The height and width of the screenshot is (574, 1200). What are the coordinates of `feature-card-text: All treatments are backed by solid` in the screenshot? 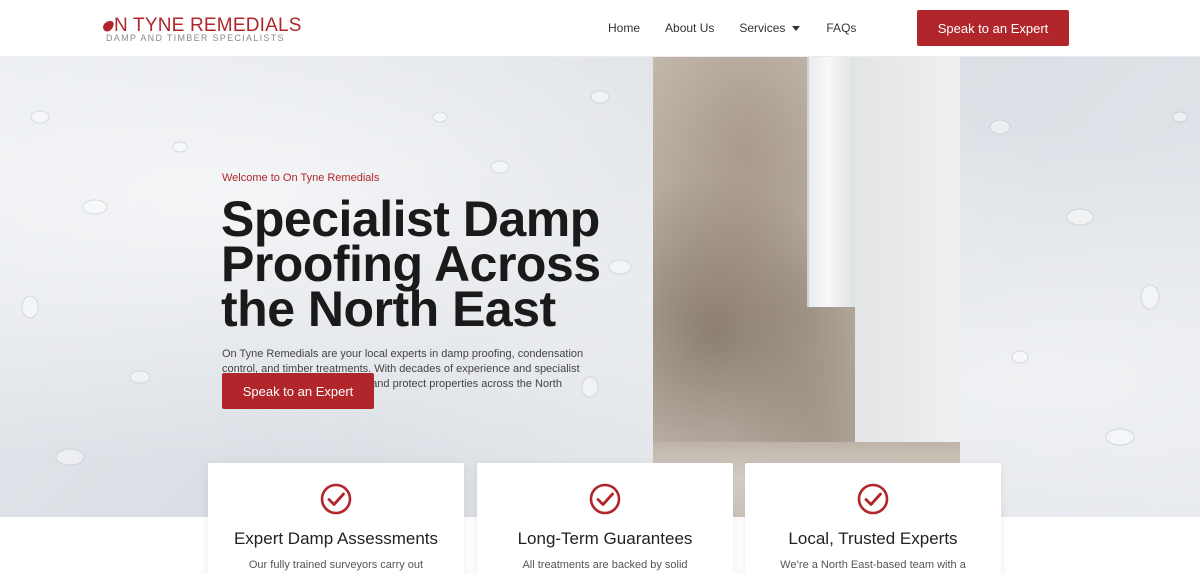 It's located at (605, 565).